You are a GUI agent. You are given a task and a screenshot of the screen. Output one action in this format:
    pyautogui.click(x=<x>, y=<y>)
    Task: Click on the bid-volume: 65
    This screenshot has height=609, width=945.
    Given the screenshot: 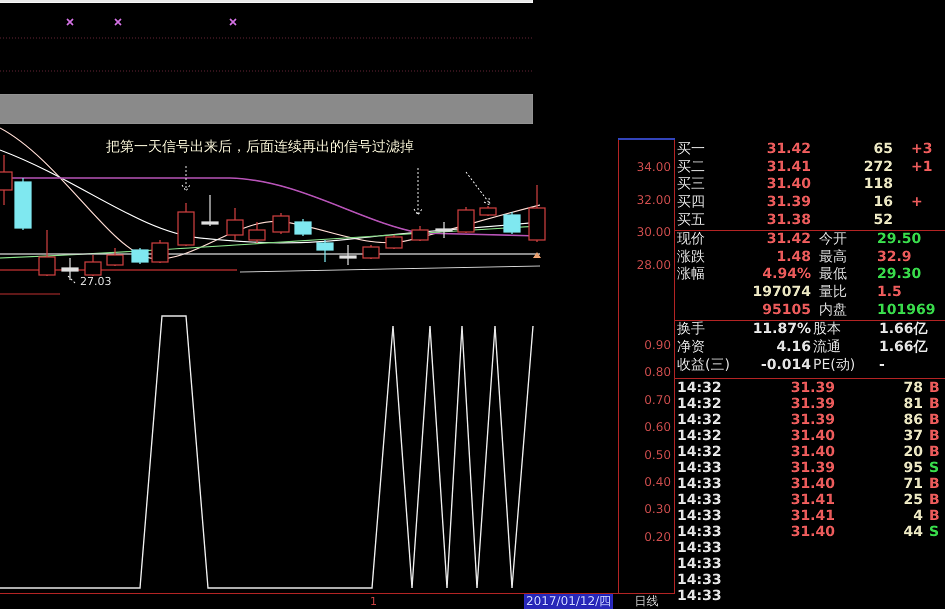 What is the action you would take?
    pyautogui.click(x=882, y=149)
    